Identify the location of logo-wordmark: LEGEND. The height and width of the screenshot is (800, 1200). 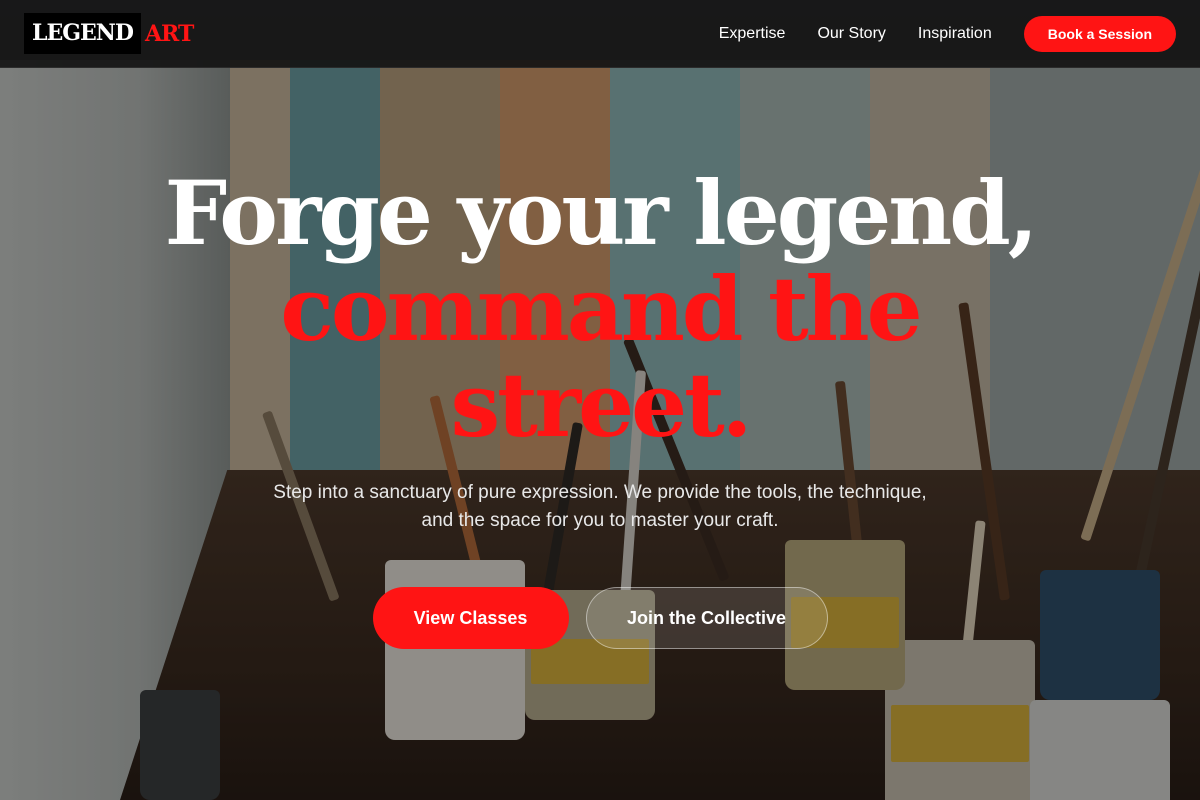
(82, 33).